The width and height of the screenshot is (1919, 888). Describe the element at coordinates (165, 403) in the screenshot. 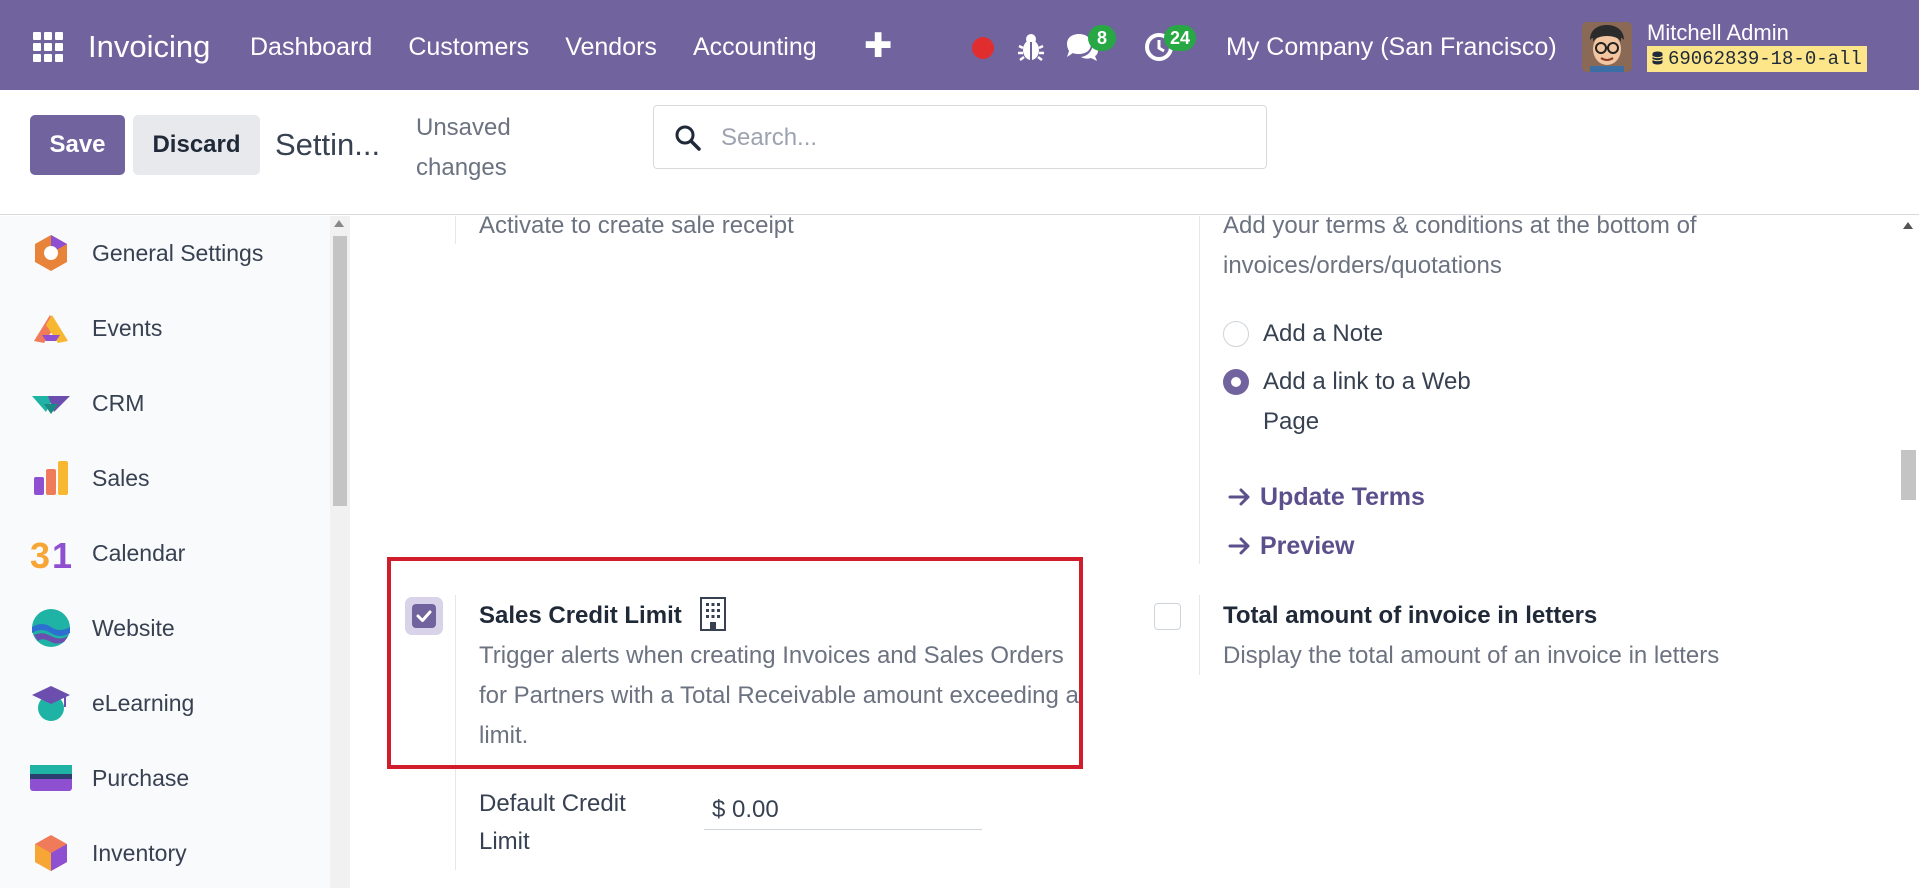

I see `sidebar-item-crm: CRM` at that location.